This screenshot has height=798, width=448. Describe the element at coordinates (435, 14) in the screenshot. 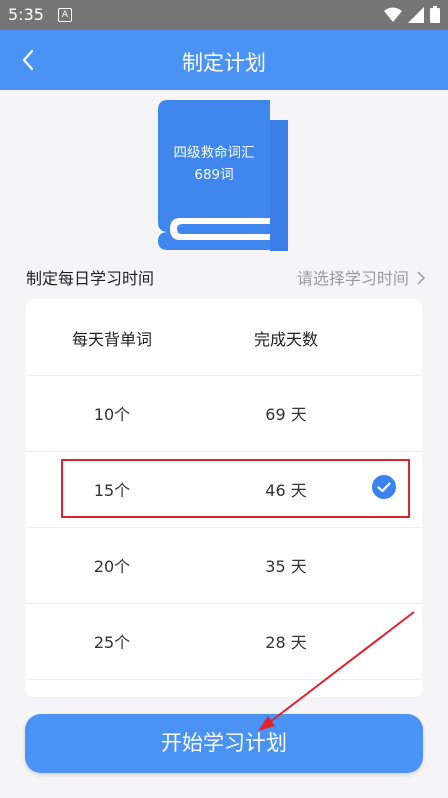

I see `battery-icon` at that location.